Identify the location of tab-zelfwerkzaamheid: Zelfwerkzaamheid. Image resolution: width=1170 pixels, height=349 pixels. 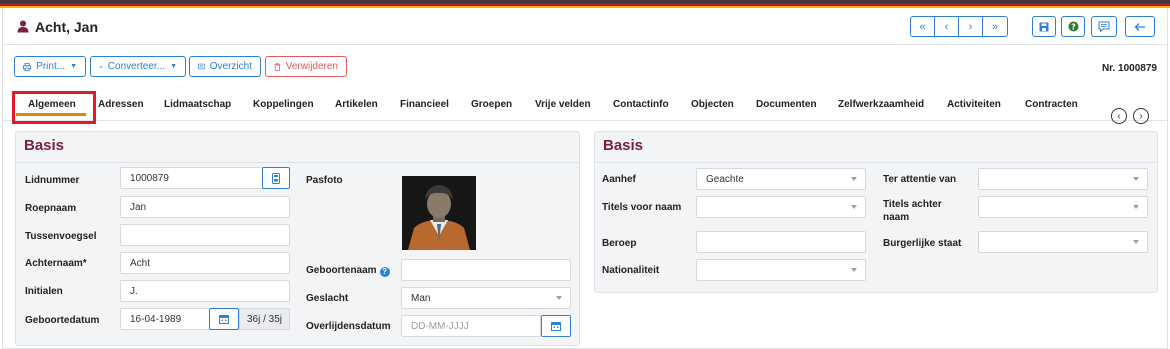
(881, 104).